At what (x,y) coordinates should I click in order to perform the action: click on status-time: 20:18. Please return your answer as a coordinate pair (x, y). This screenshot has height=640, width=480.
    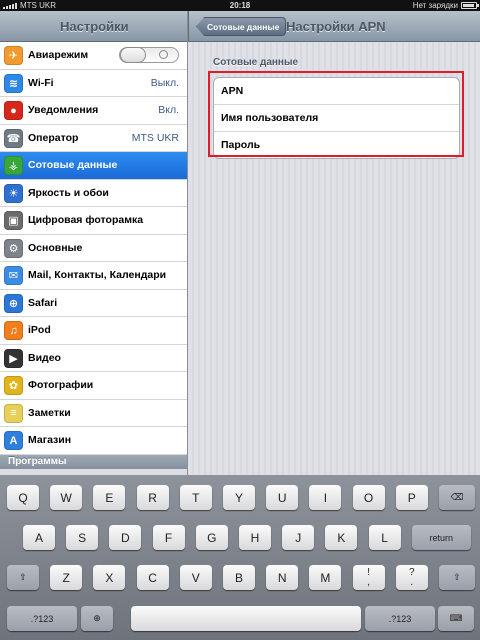
    Looking at the image, I should click on (240, 5).